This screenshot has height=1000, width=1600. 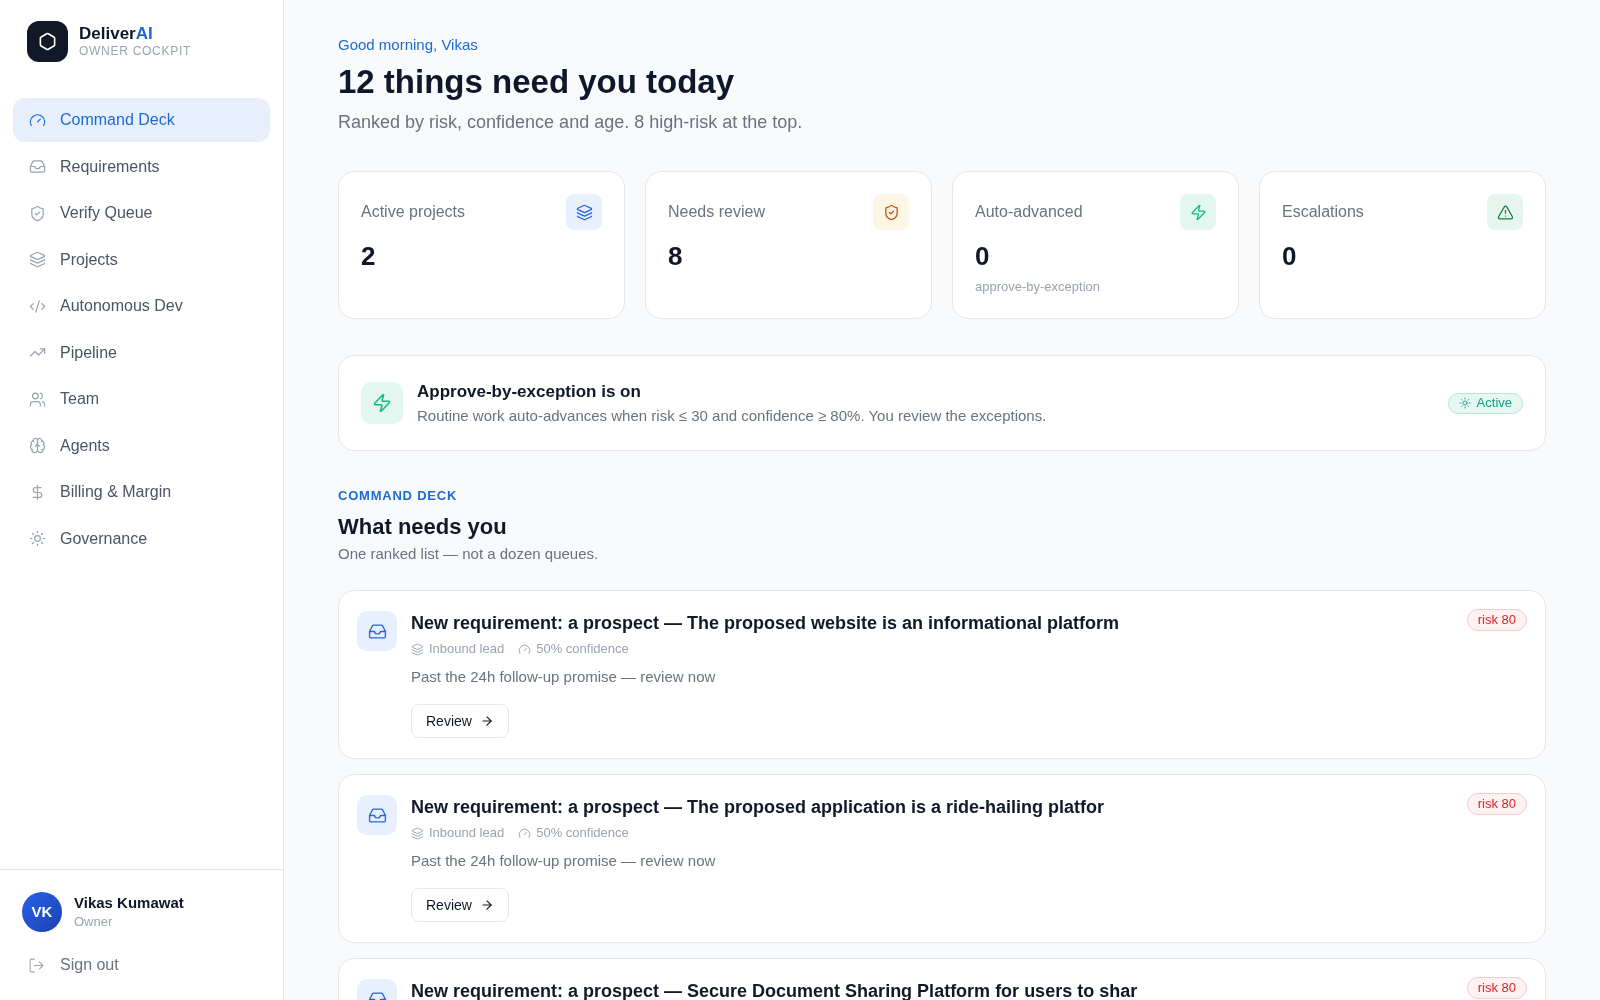 I want to click on stat-label: Needs review, so click(x=716, y=212).